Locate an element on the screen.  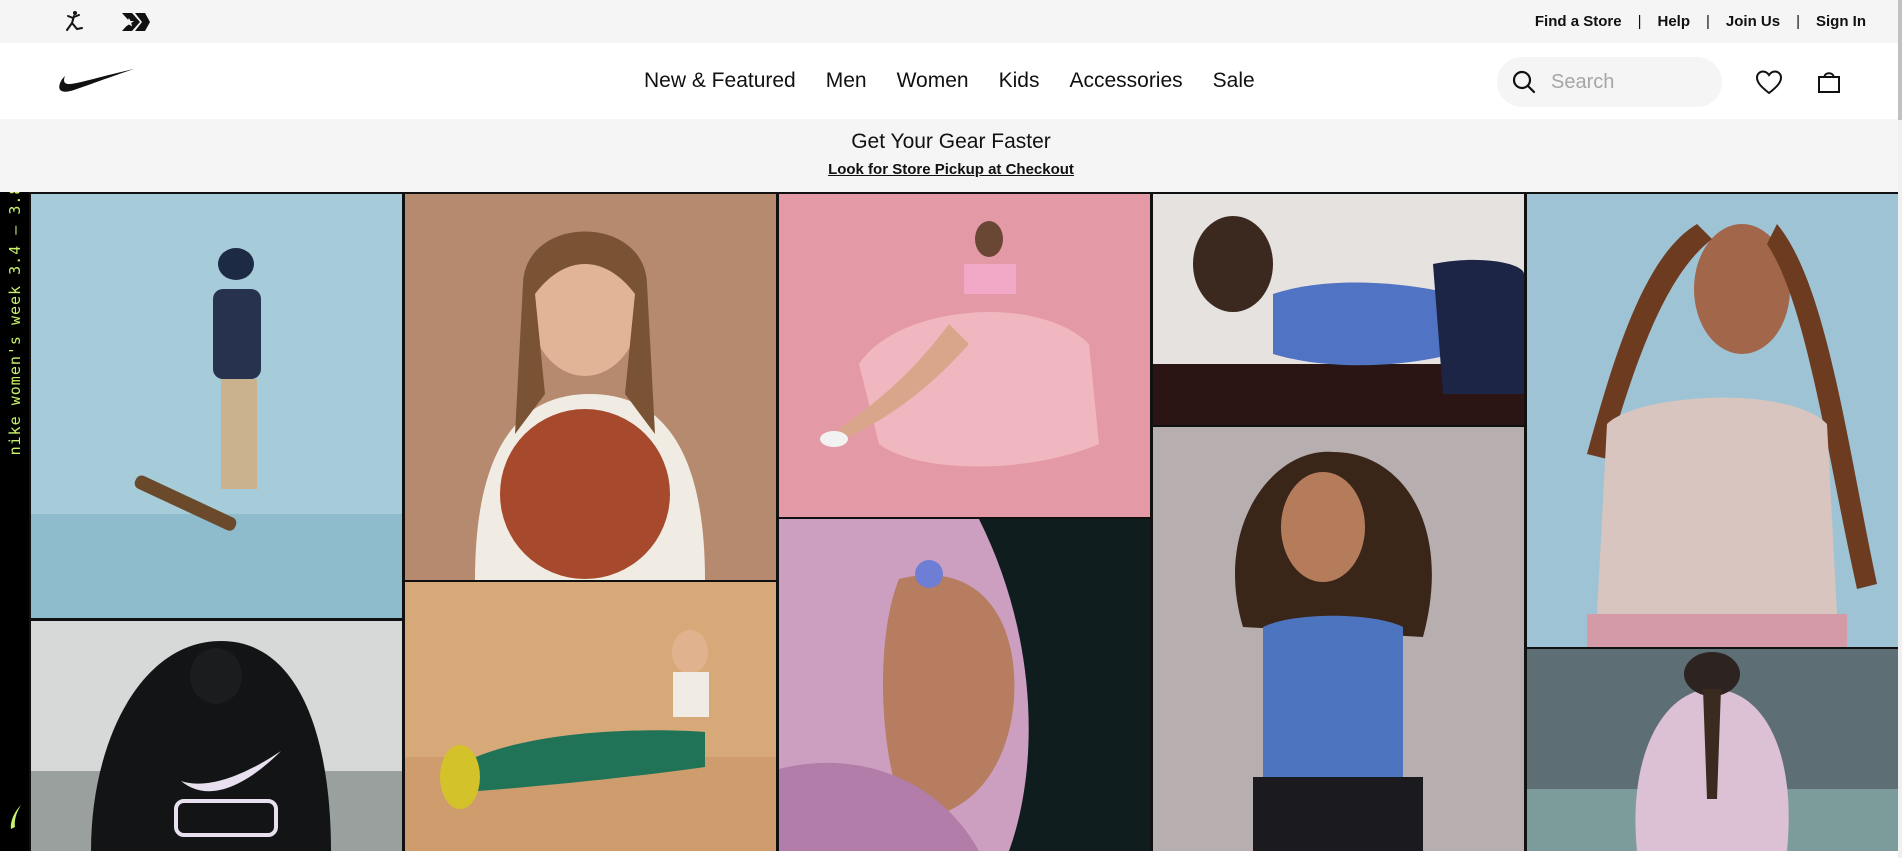
air-hoodie-group-photo is located at coordinates (216, 736).